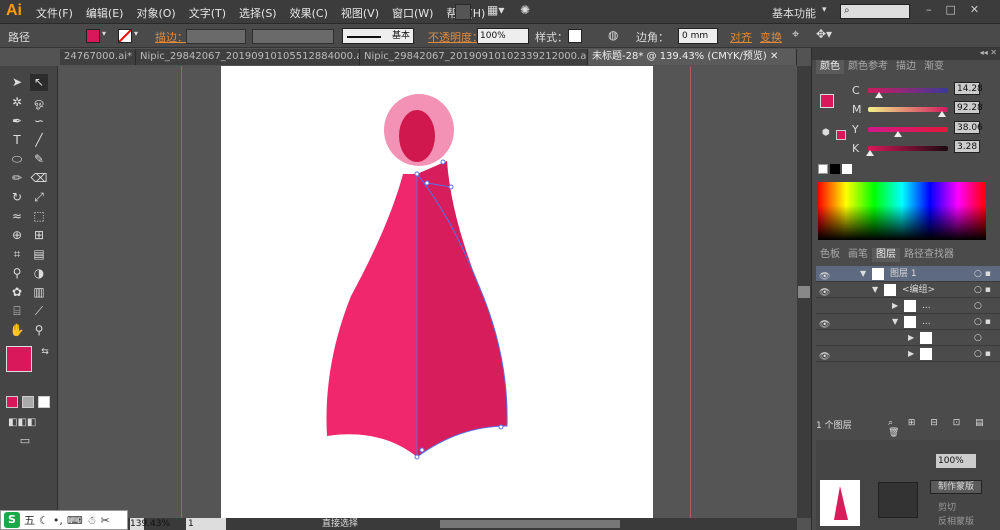 Image resolution: width=1000 pixels, height=530 pixels. Describe the element at coordinates (575, 36) in the screenshot. I see `graphic-style-swatch` at that location.